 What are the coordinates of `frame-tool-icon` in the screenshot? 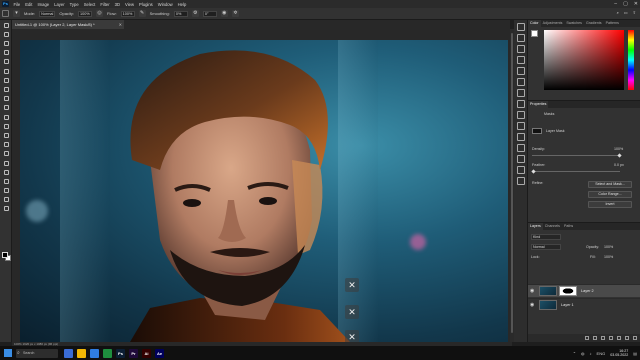 It's located at (6, 71).